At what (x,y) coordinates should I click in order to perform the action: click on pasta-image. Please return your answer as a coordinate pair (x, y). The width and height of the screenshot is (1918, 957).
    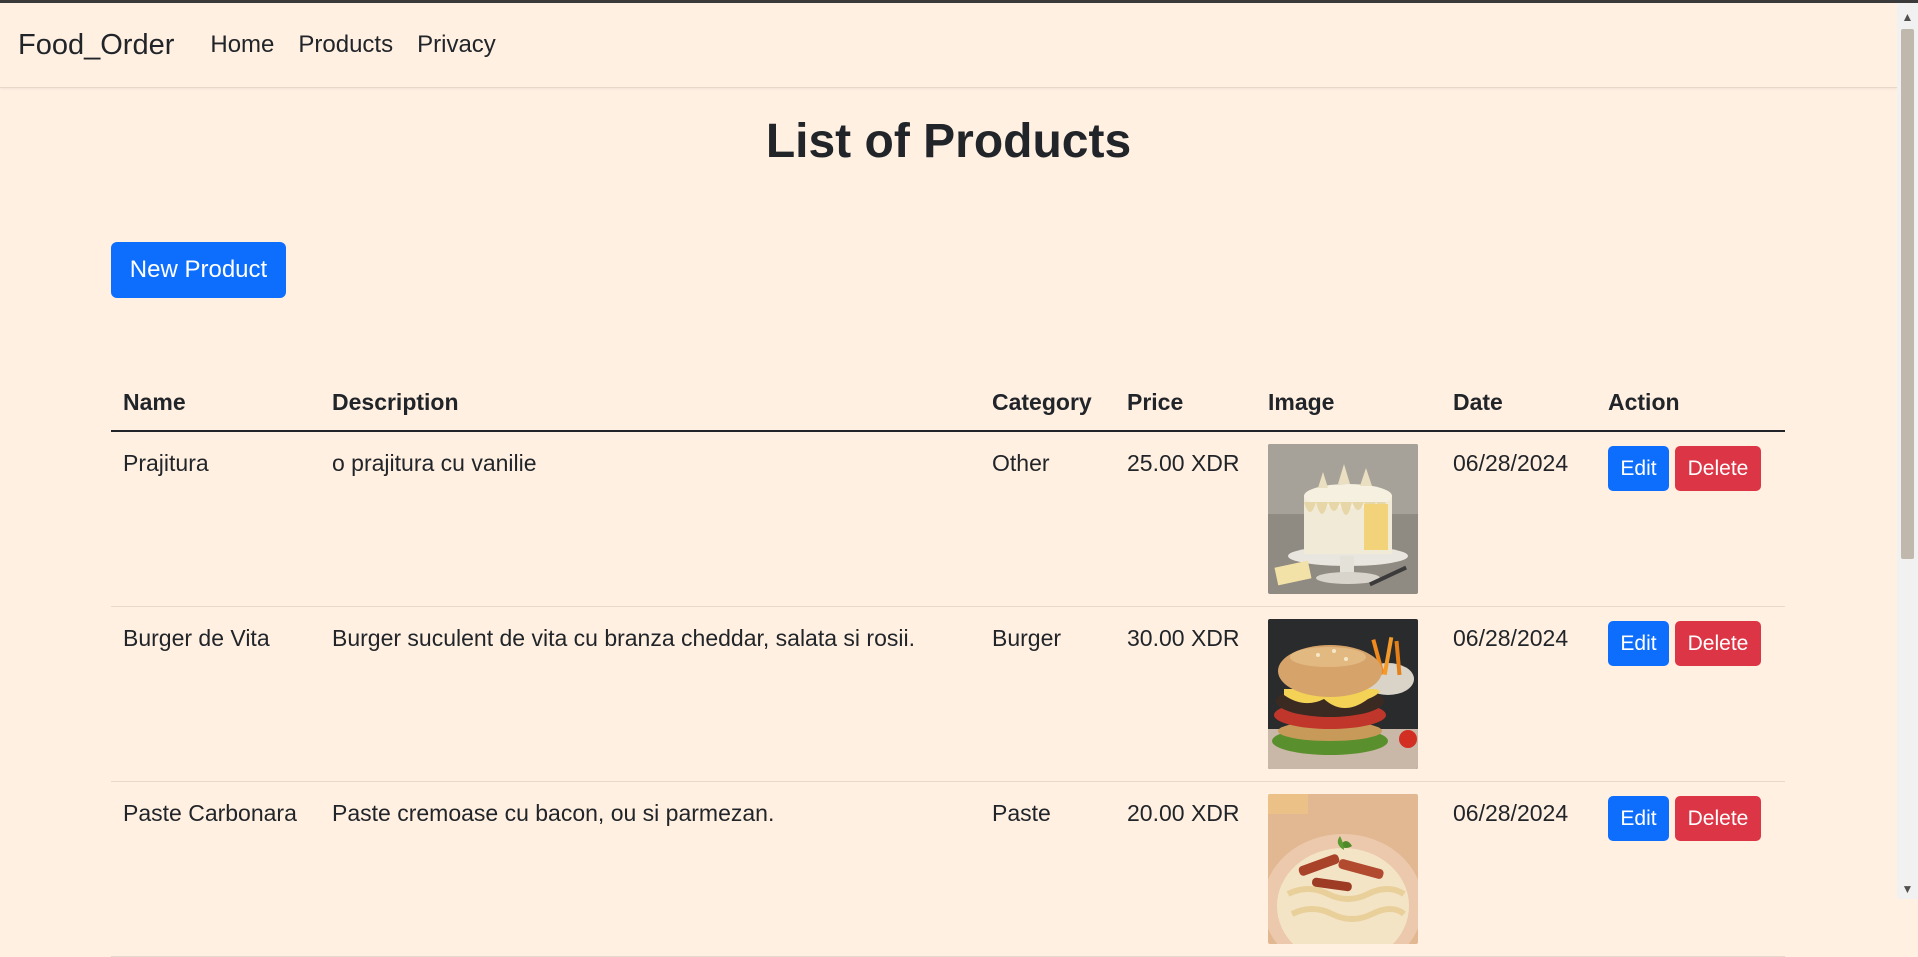
    Looking at the image, I should click on (1343, 869).